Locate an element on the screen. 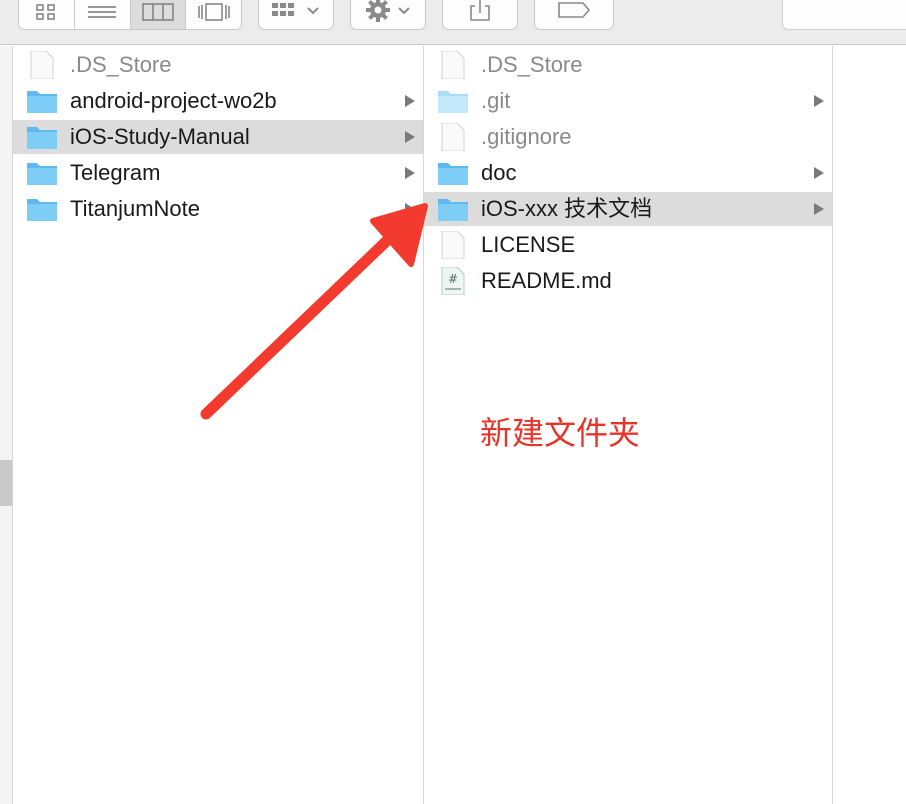 This screenshot has width=906, height=804. list-item: LICENSE is located at coordinates (628, 245).